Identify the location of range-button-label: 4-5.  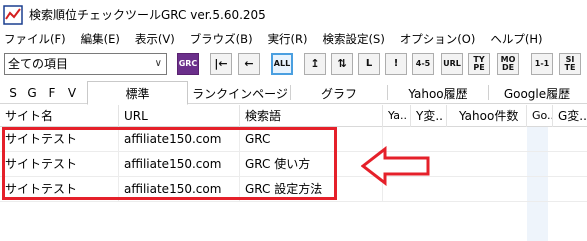
(423, 63).